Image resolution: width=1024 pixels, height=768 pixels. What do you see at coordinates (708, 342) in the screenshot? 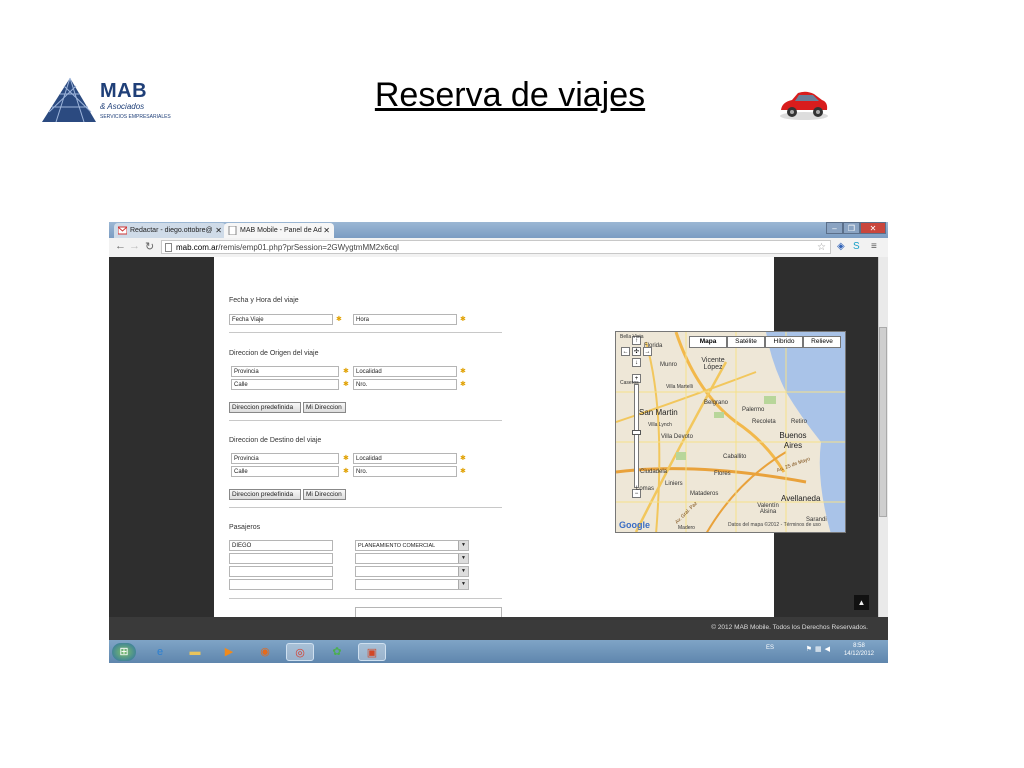
I see `map-type-mapa: Mapa` at bounding box center [708, 342].